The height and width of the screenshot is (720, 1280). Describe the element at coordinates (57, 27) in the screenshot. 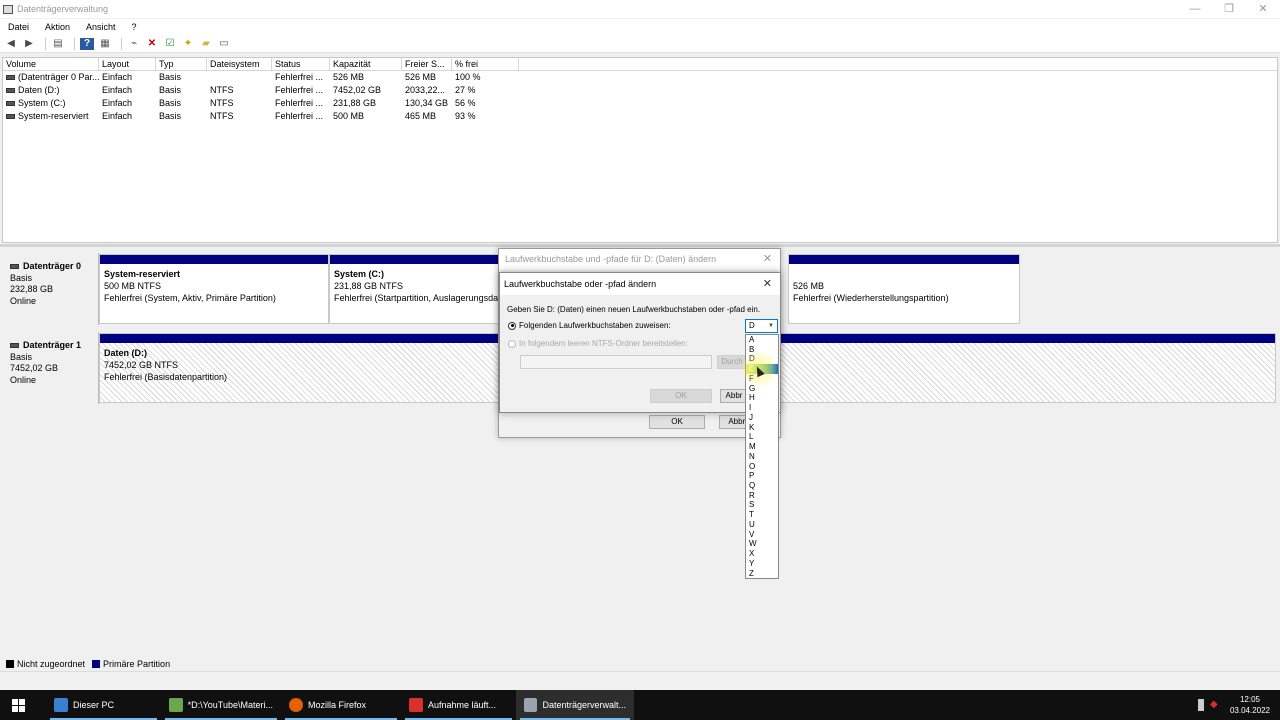

I see `menu-aktion: Aktion` at that location.